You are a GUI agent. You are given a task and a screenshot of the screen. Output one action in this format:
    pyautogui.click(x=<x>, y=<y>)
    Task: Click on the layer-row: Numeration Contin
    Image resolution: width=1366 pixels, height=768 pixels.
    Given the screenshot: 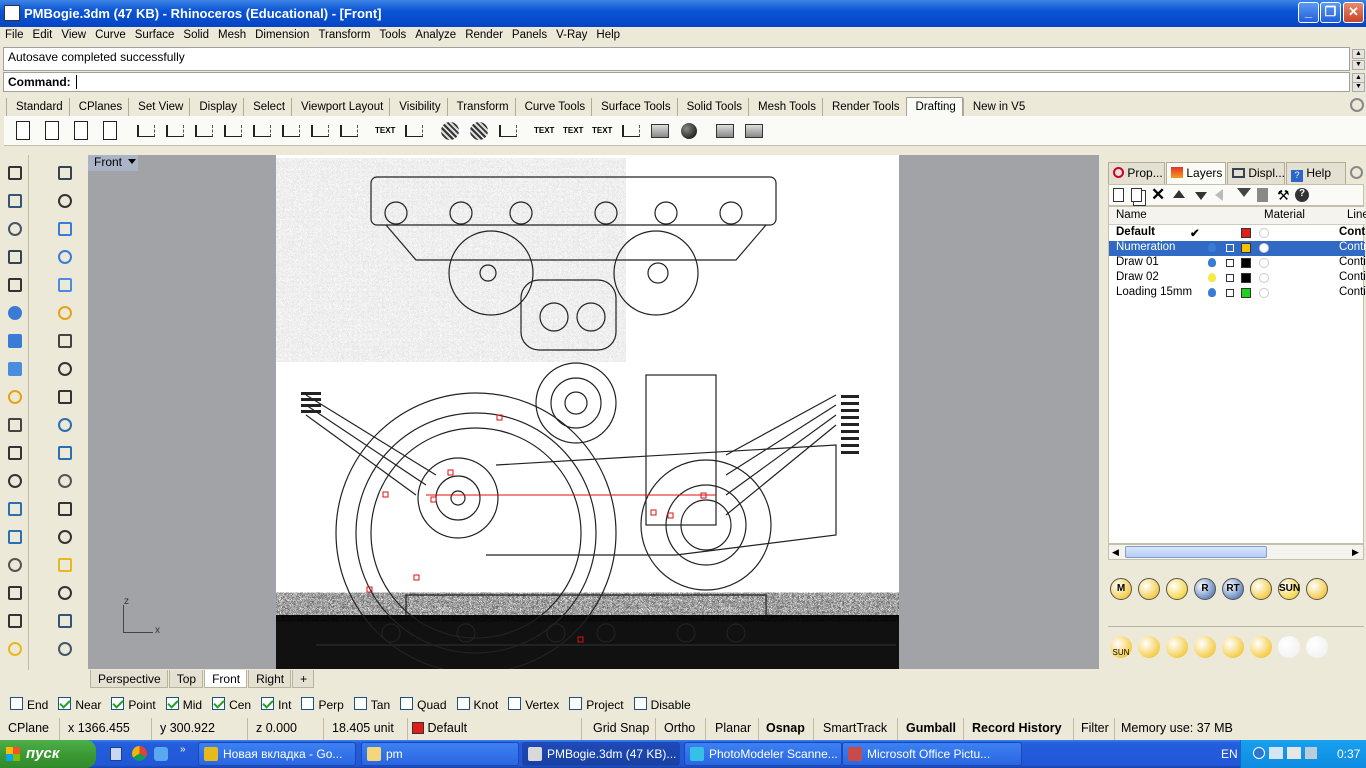 What is the action you would take?
    pyautogui.click(x=1237, y=248)
    